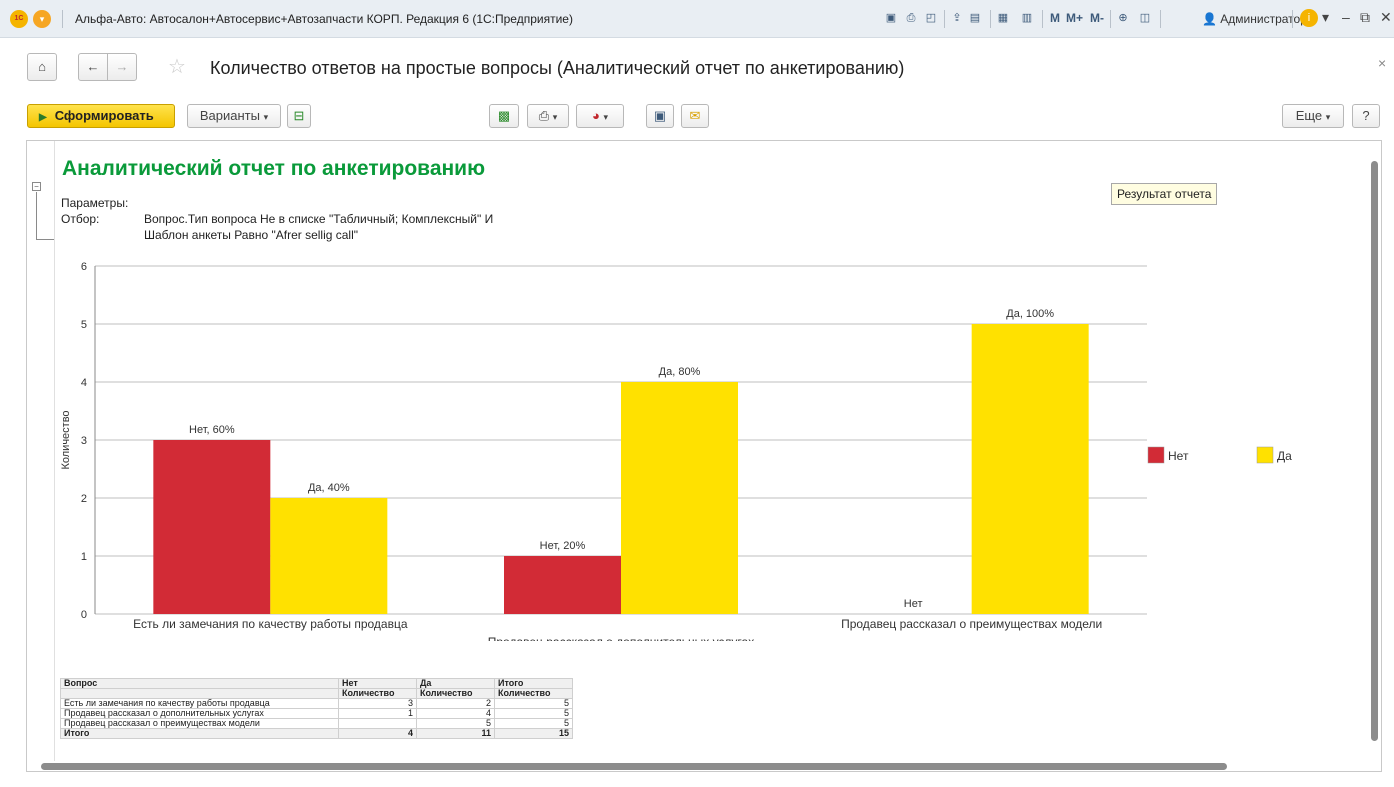 The image size is (1394, 787). I want to click on data-label: Нет, so click(913, 604).